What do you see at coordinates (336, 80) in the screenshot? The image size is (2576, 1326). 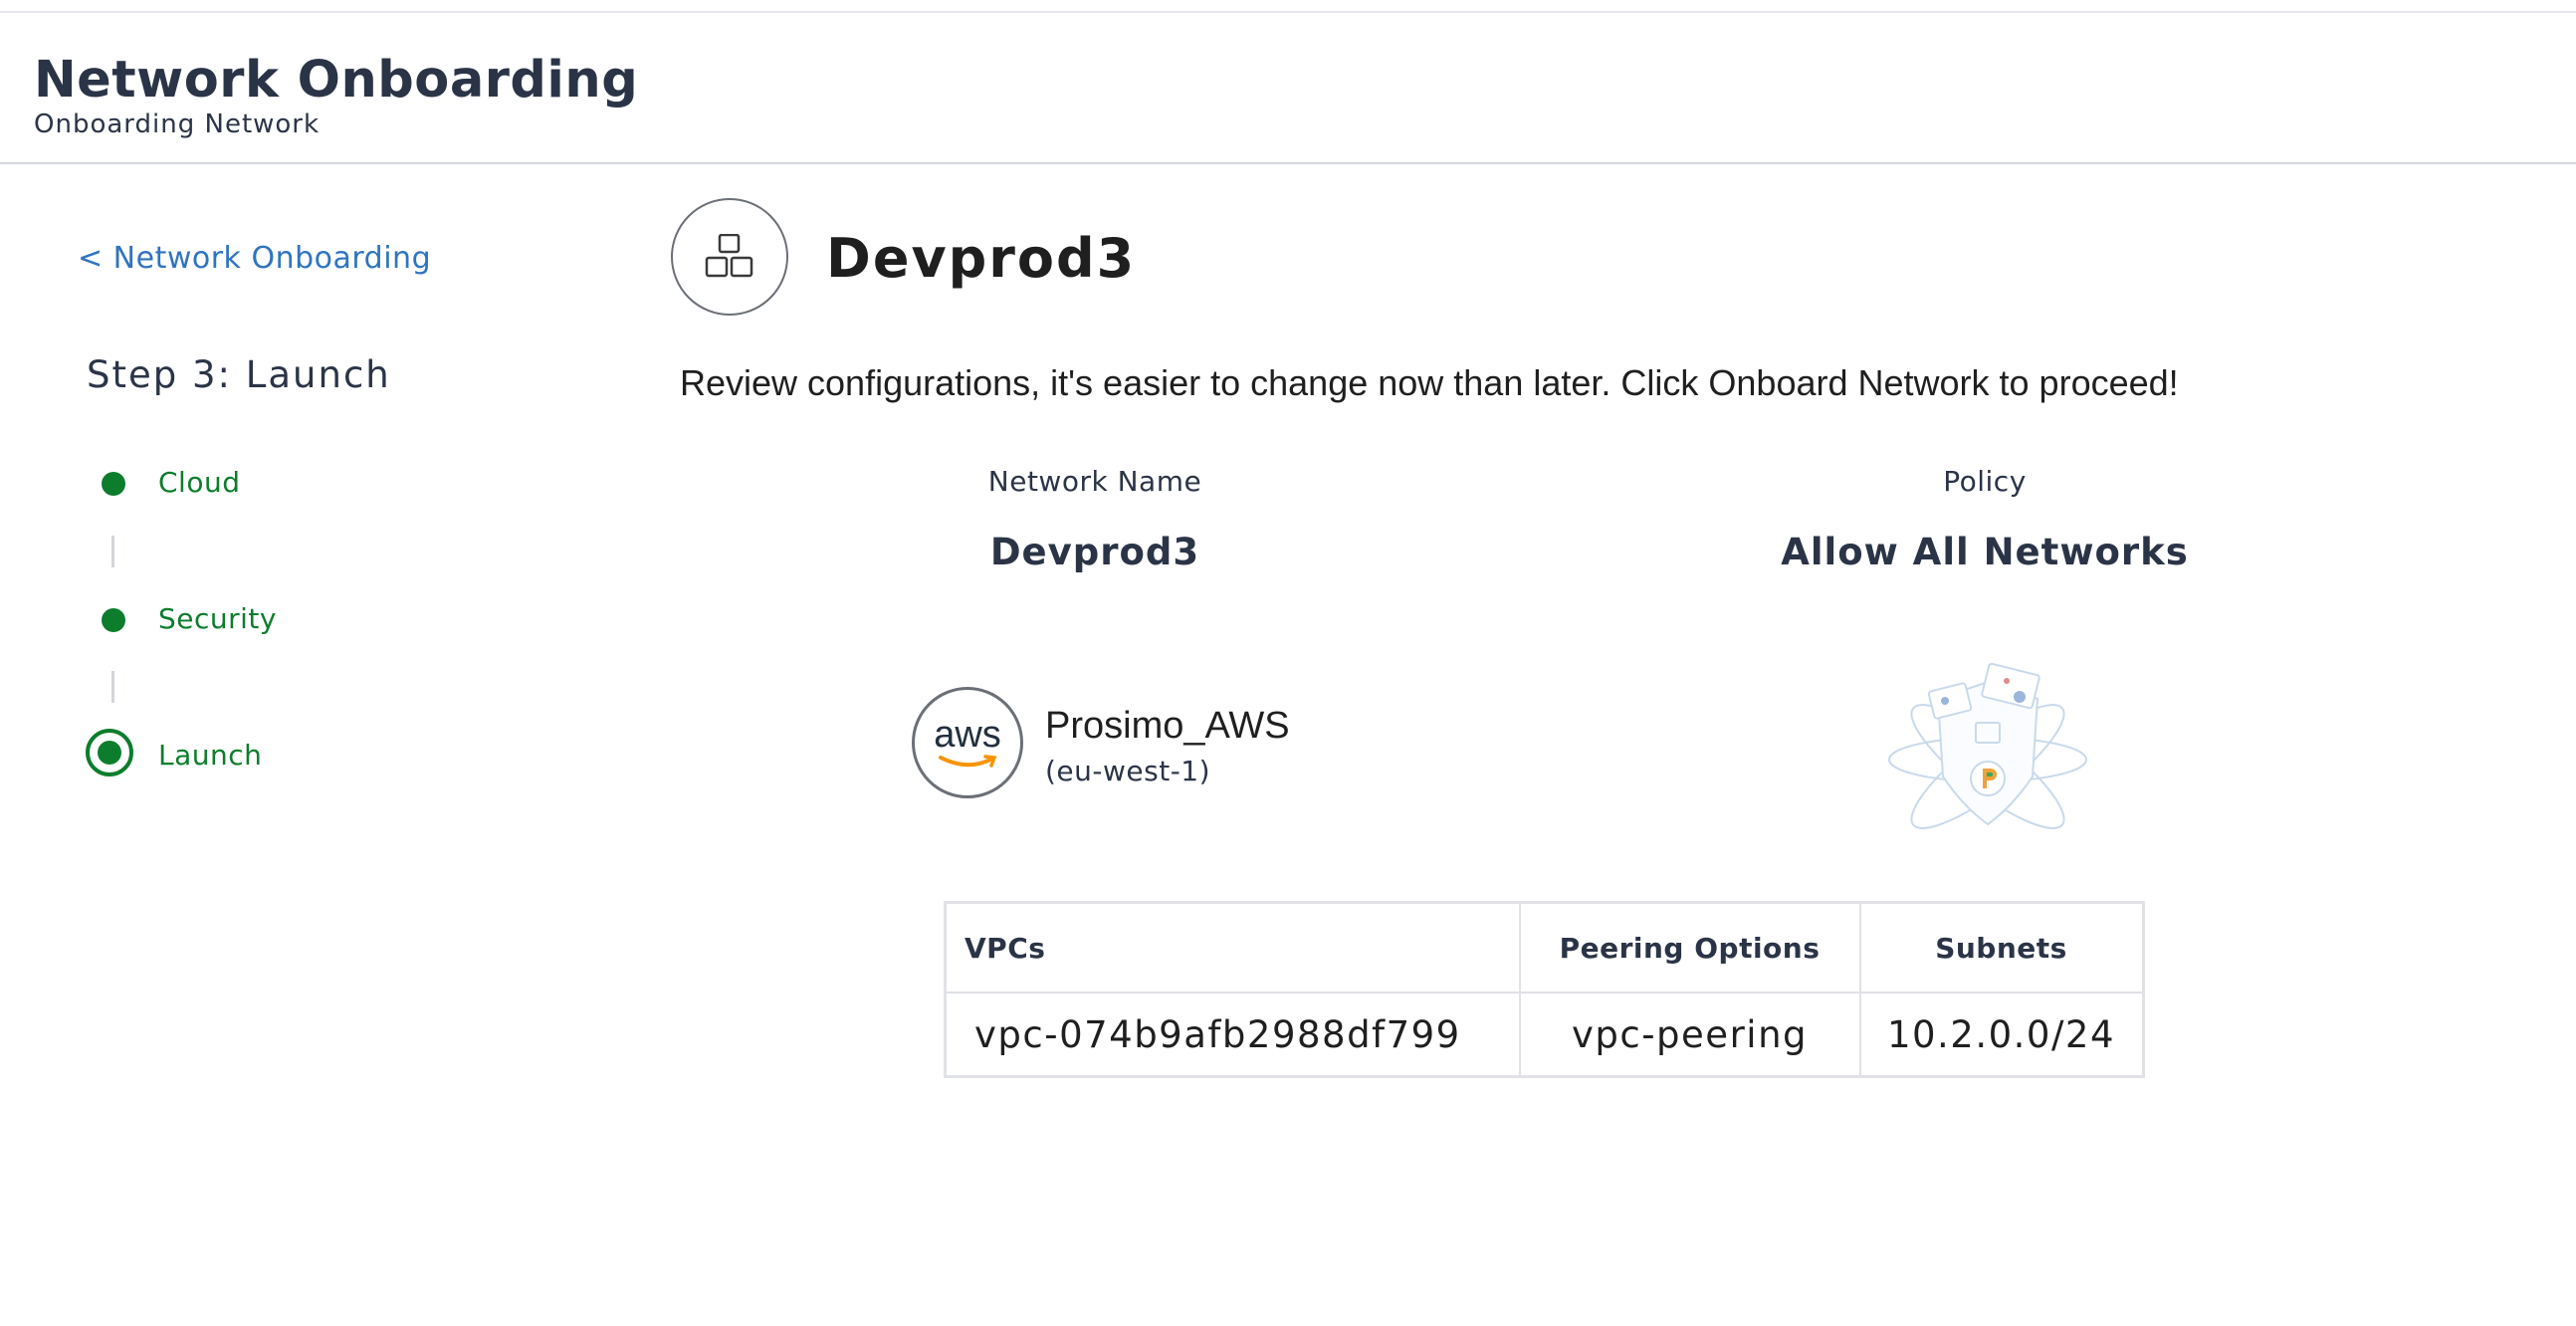 I see `page-title: Network Onboarding` at bounding box center [336, 80].